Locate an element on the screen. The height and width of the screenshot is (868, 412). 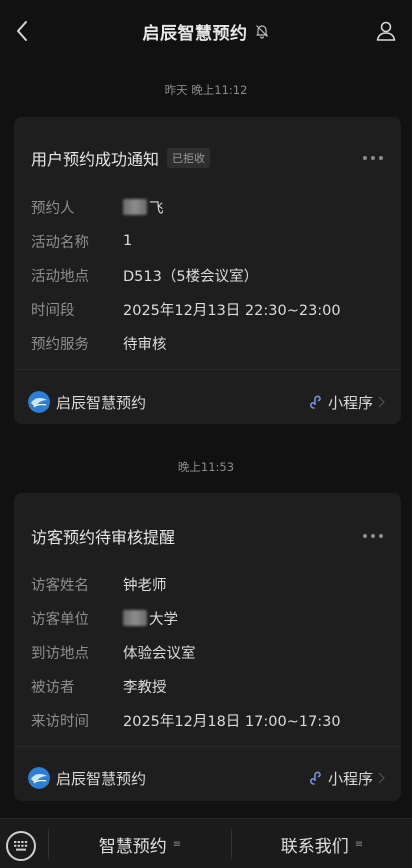
detail-row: 预约服务 待审核 is located at coordinates (209, 343).